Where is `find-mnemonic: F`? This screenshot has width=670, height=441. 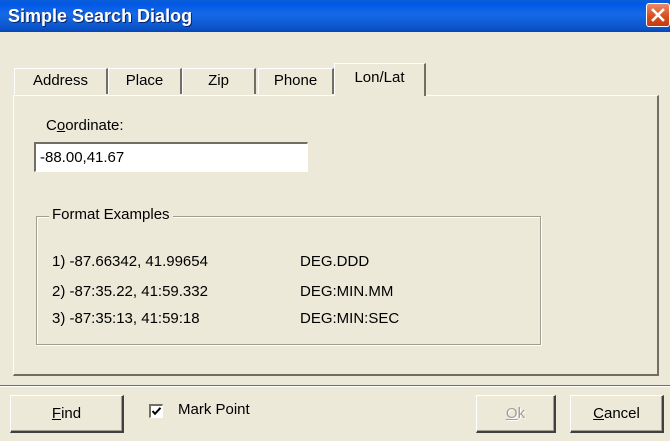
find-mnemonic: F is located at coordinates (56, 413).